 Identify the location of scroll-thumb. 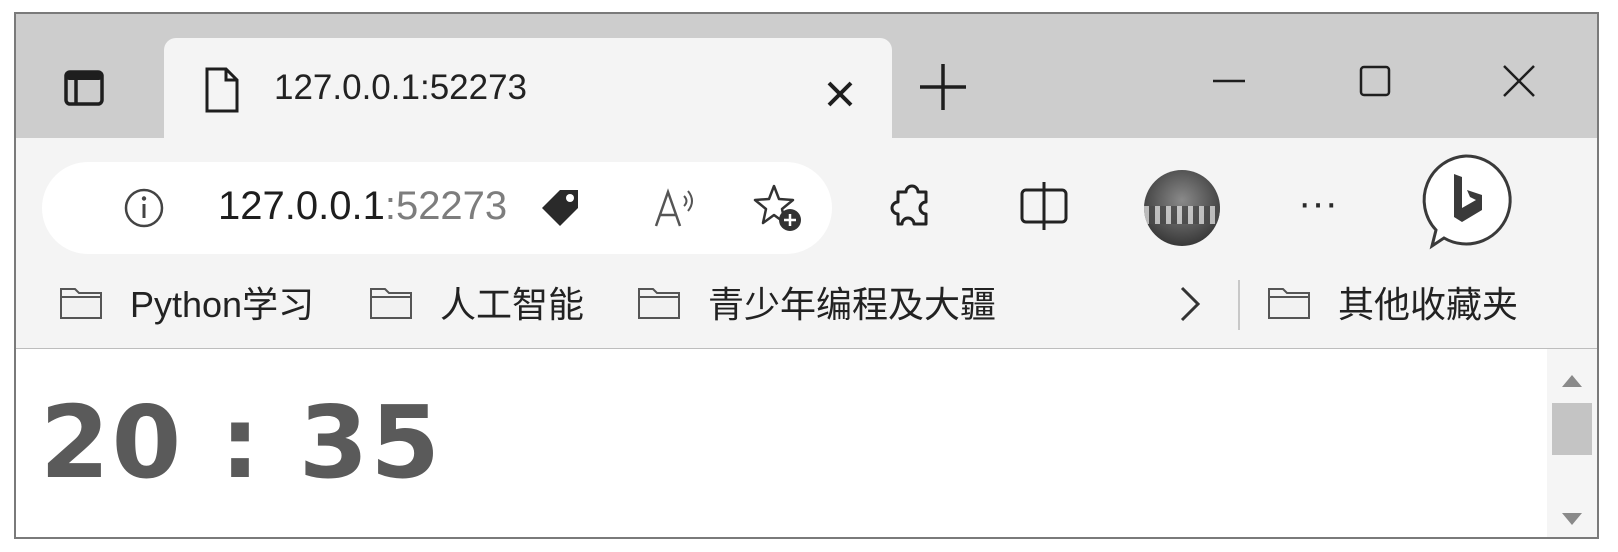
(1572, 429).